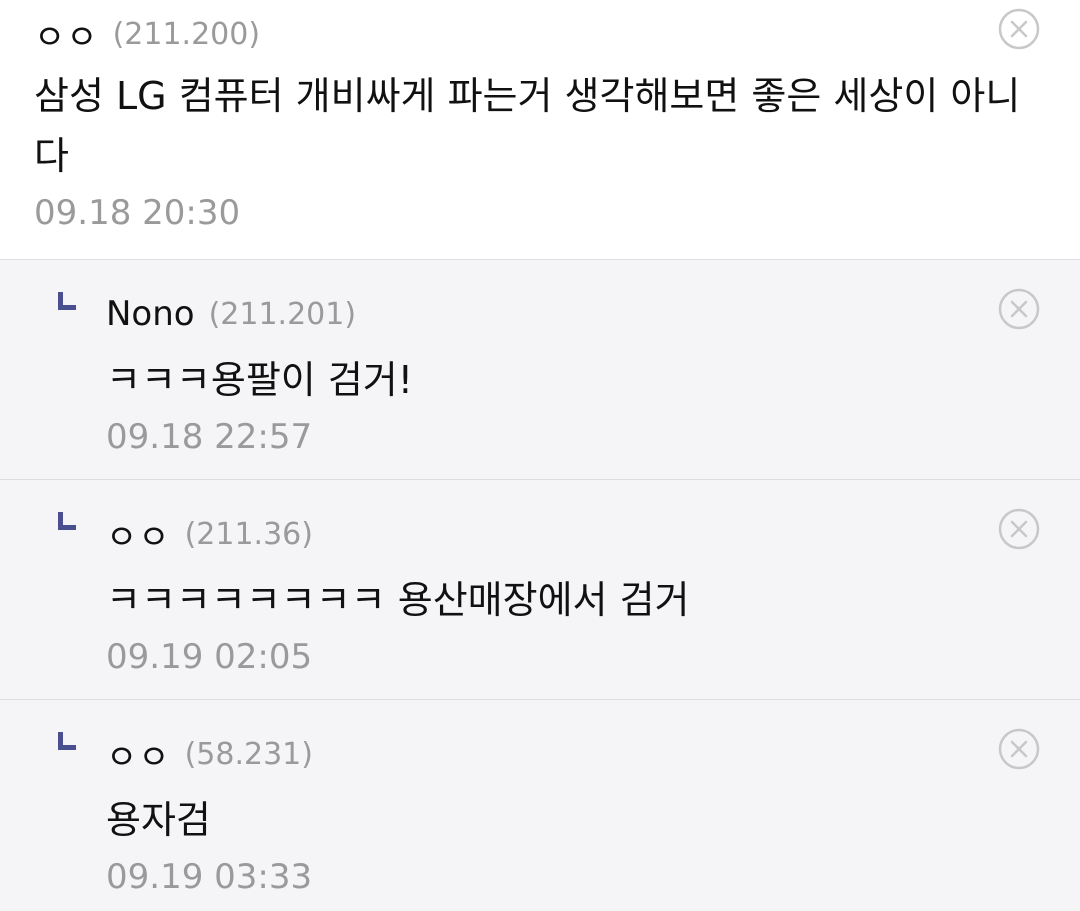 The image size is (1080, 911). Describe the element at coordinates (186, 34) in the screenshot. I see `comment-ip: (211.200)` at that location.